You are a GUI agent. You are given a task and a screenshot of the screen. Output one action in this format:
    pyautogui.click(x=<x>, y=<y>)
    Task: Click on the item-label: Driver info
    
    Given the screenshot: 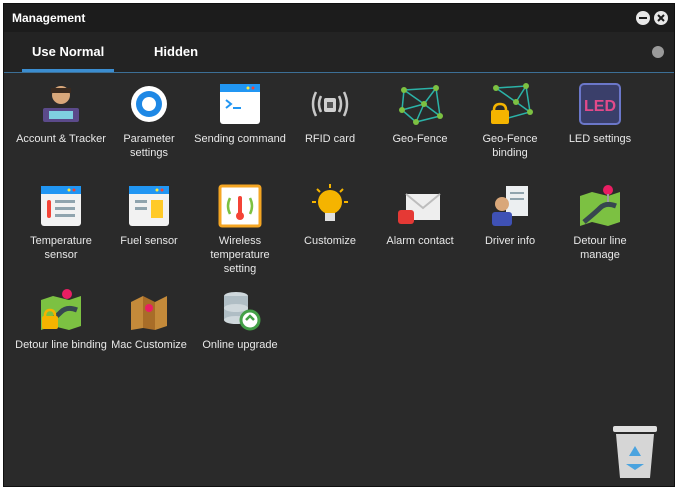 What is the action you would take?
    pyautogui.click(x=510, y=241)
    